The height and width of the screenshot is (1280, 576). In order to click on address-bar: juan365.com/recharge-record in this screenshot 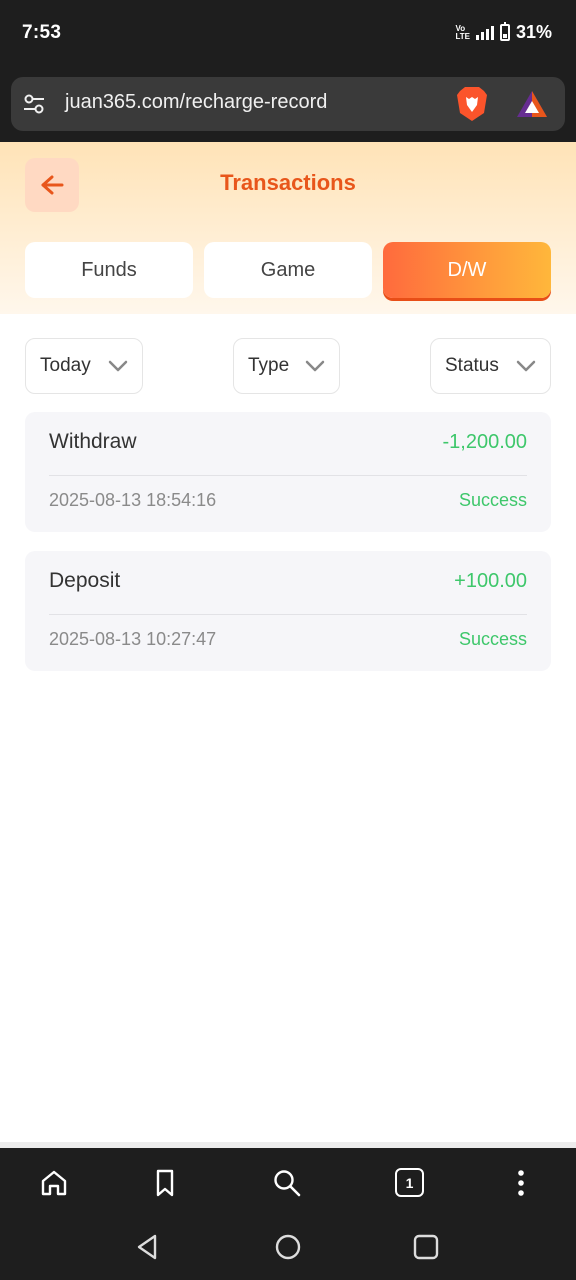, I will do `click(288, 104)`.